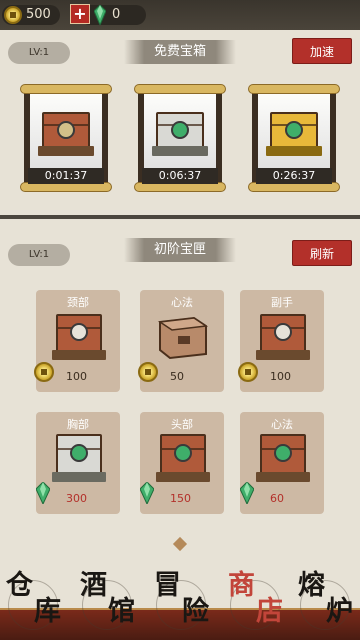 This screenshot has width=360, height=640. What do you see at coordinates (180, 176) in the screenshot?
I see `chest-timer: 0:06:37` at bounding box center [180, 176].